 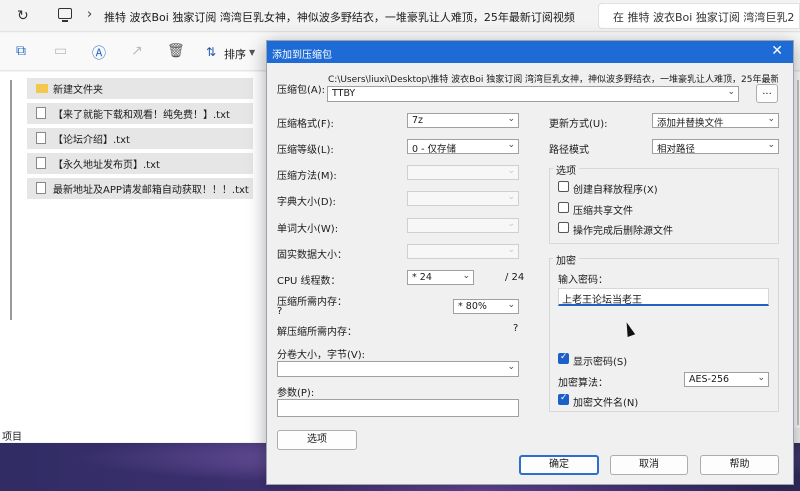 What do you see at coordinates (60, 51) in the screenshot?
I see `paste-icon: ▭` at bounding box center [60, 51].